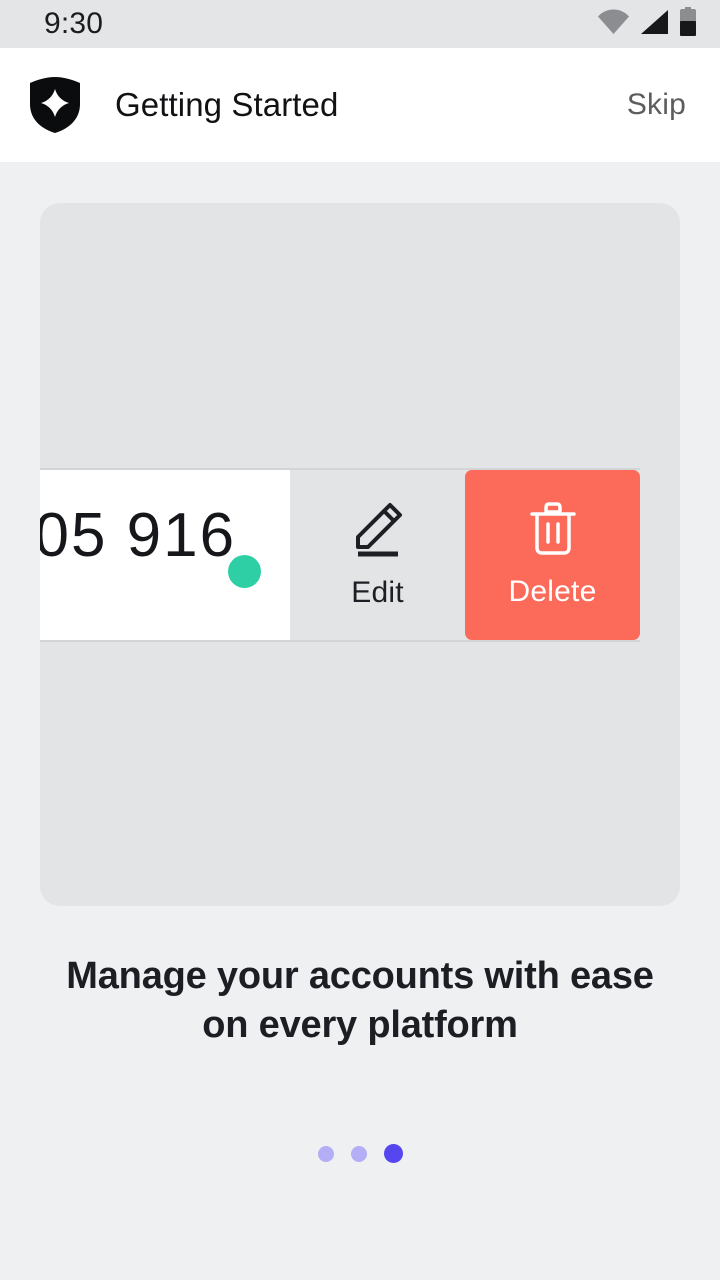 The height and width of the screenshot is (1280, 720). I want to click on status-bar-clock: 9:30, so click(74, 23).